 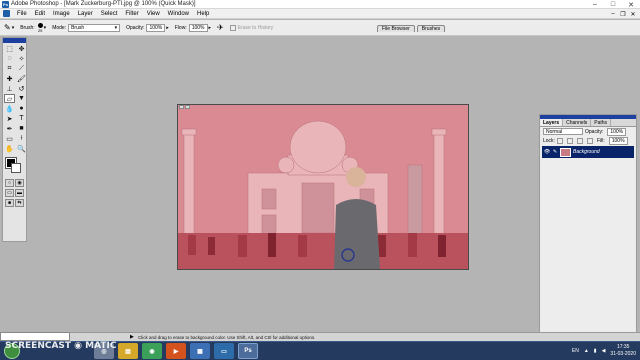 I want to click on palette-well: File Browser Brushes, so click(x=412, y=28).